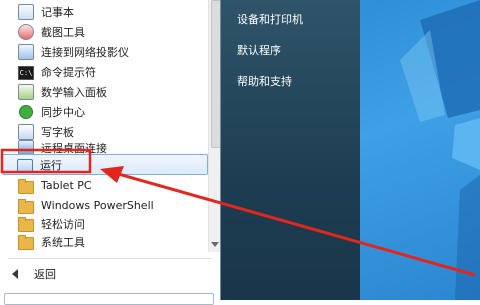 The height and width of the screenshot is (305, 480). I want to click on network-projector-icon, so click(26, 51).